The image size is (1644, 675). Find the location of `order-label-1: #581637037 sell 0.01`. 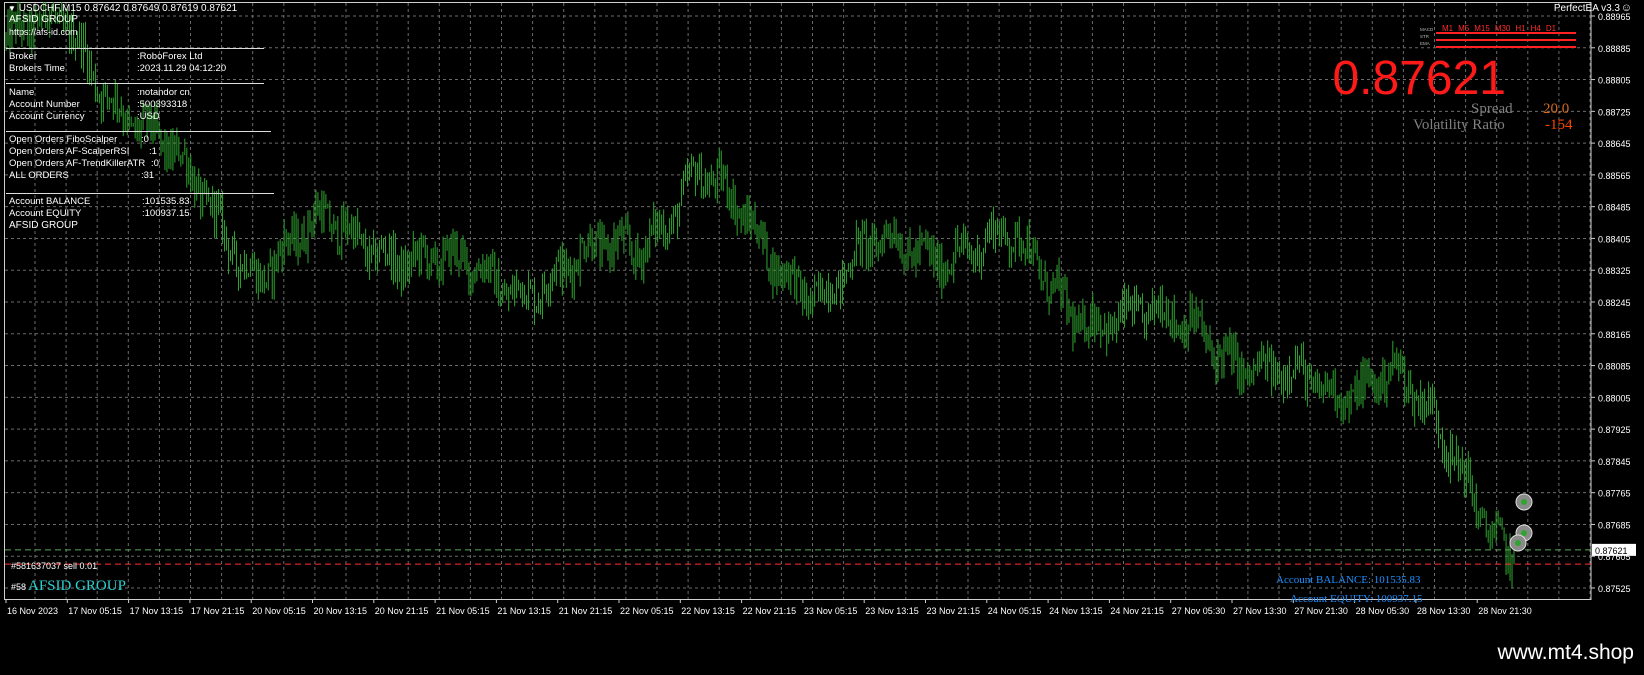

order-label-1: #581637037 sell 0.01 is located at coordinates (54, 566).